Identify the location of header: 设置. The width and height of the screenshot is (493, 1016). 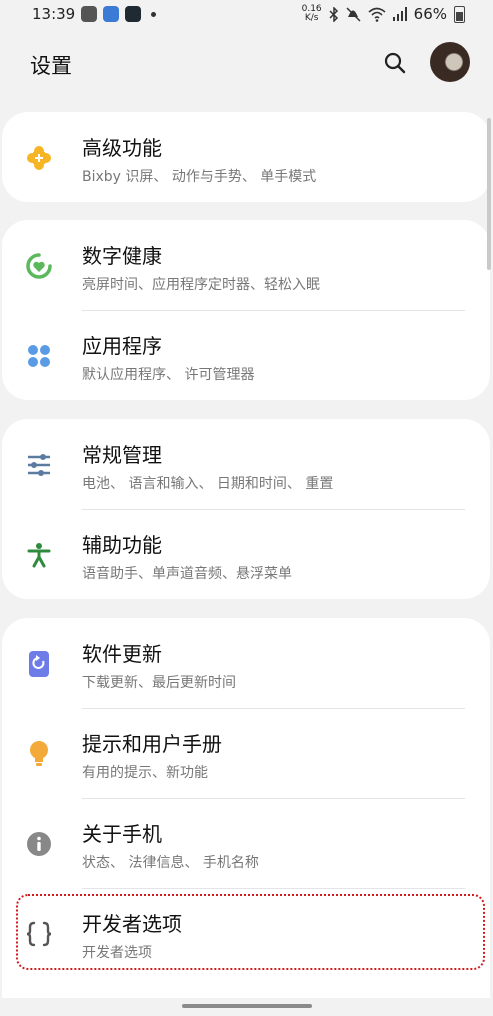
(246, 65).